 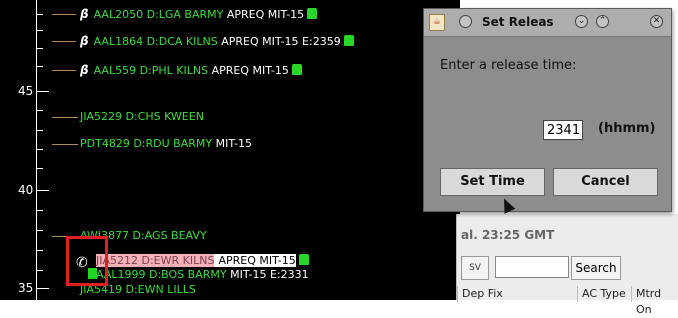 I want to click on flight-row: JIA5229 D:CHS KWEEN, so click(x=142, y=117).